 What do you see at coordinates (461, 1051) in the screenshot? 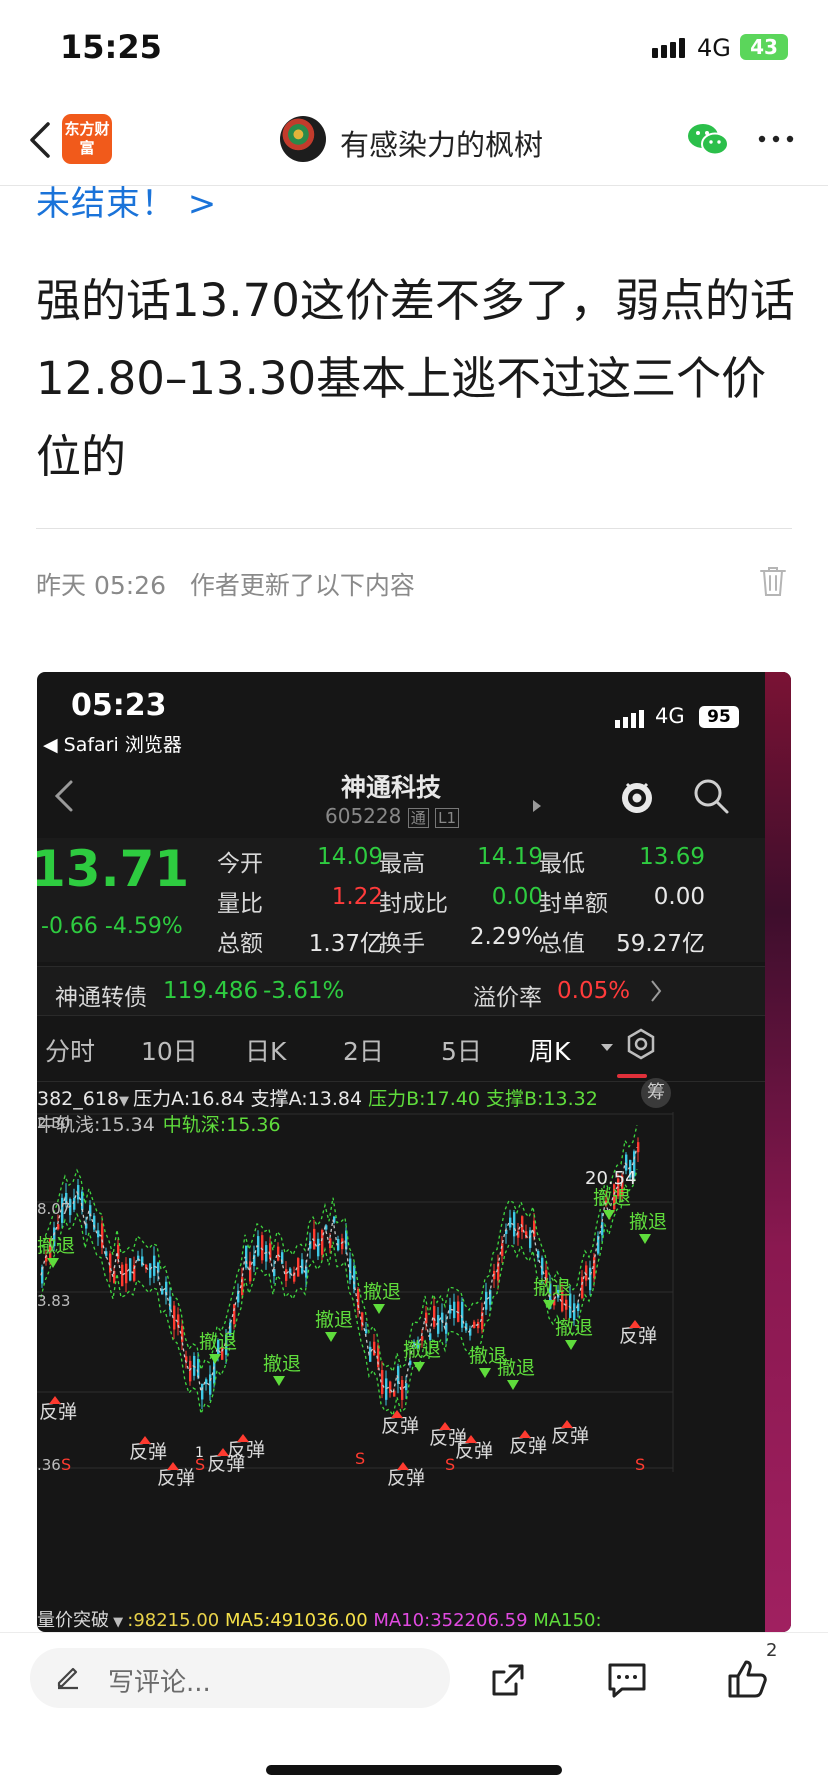
I see `tab-5day: 5日` at bounding box center [461, 1051].